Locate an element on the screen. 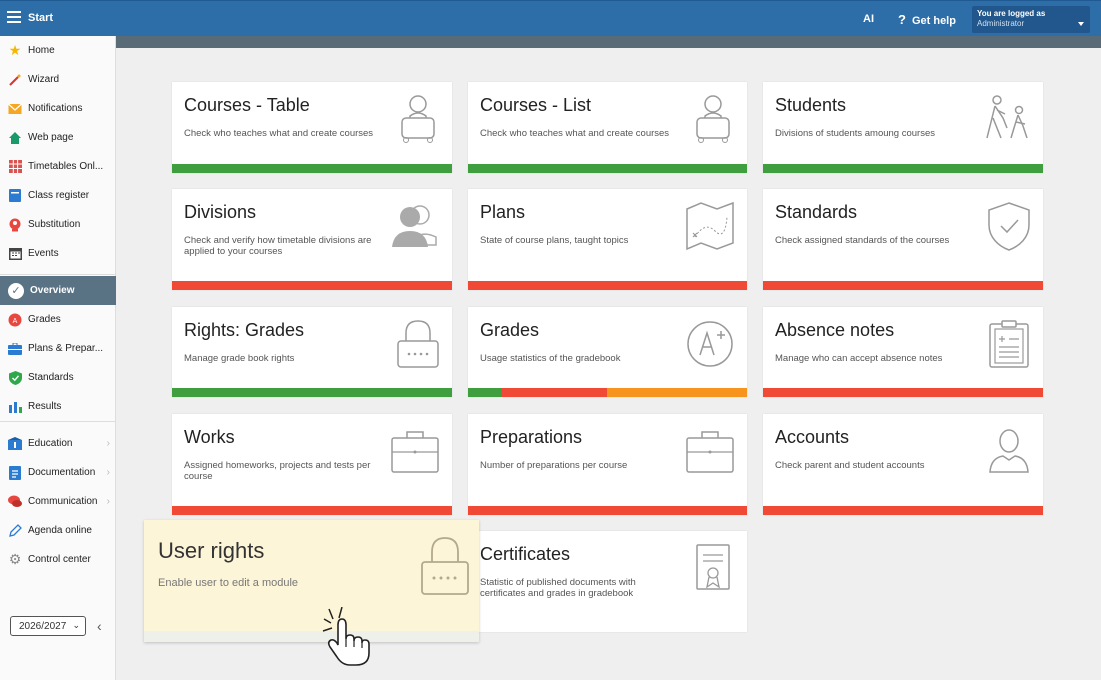 This screenshot has width=1101, height=680. sidebar-item-home: ★ Home is located at coordinates (58, 50).